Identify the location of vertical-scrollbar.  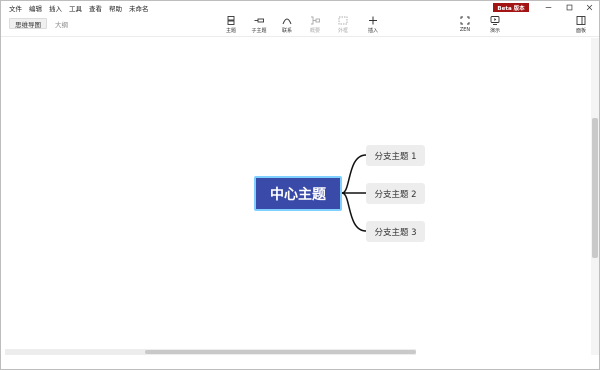
(595, 196).